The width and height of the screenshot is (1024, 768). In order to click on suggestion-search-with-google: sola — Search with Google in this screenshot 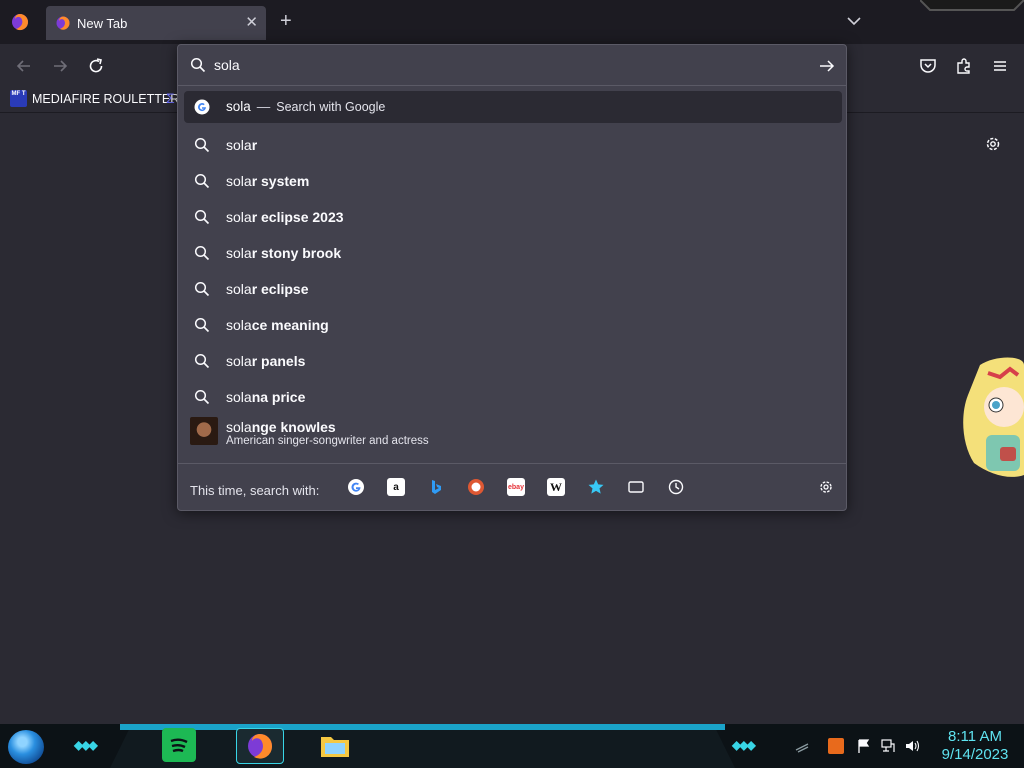, I will do `click(513, 107)`.